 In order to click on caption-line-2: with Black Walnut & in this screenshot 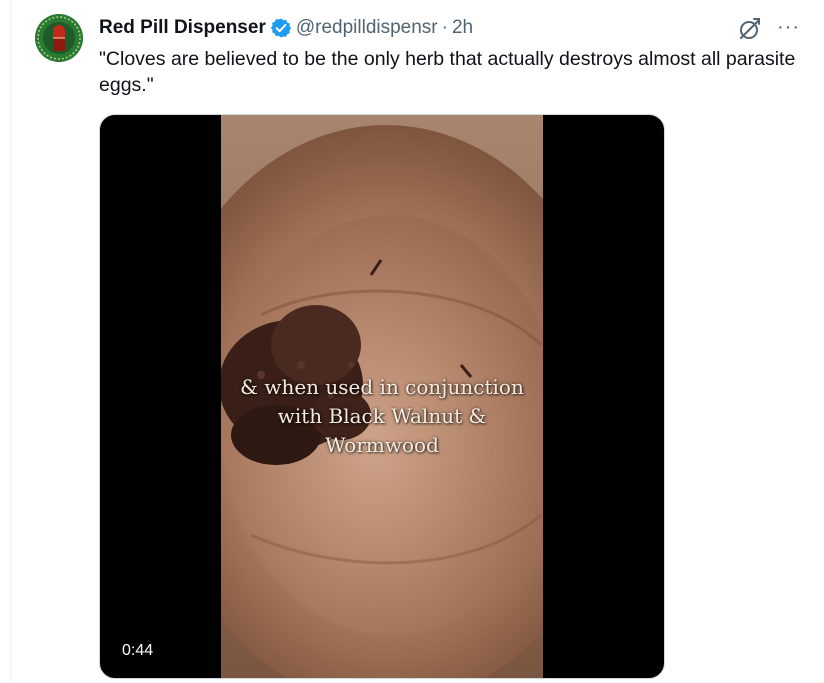, I will do `click(382, 416)`.